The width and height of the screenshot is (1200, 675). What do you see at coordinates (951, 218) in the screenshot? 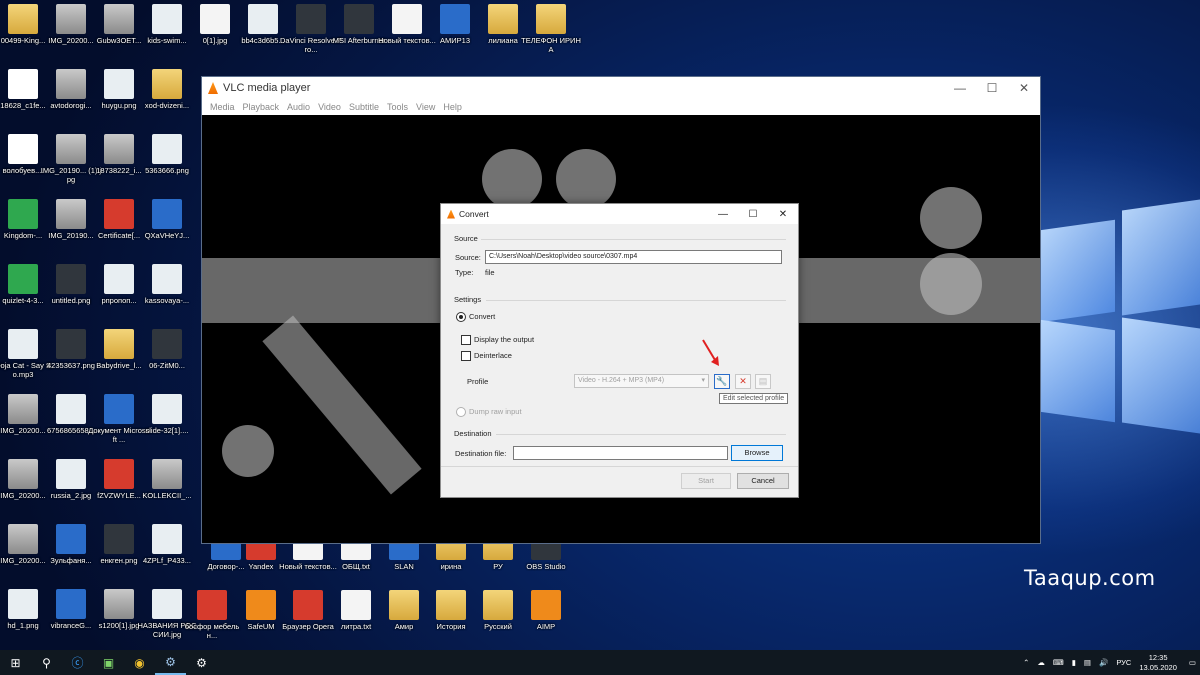
I see `watermark-dot` at bounding box center [951, 218].